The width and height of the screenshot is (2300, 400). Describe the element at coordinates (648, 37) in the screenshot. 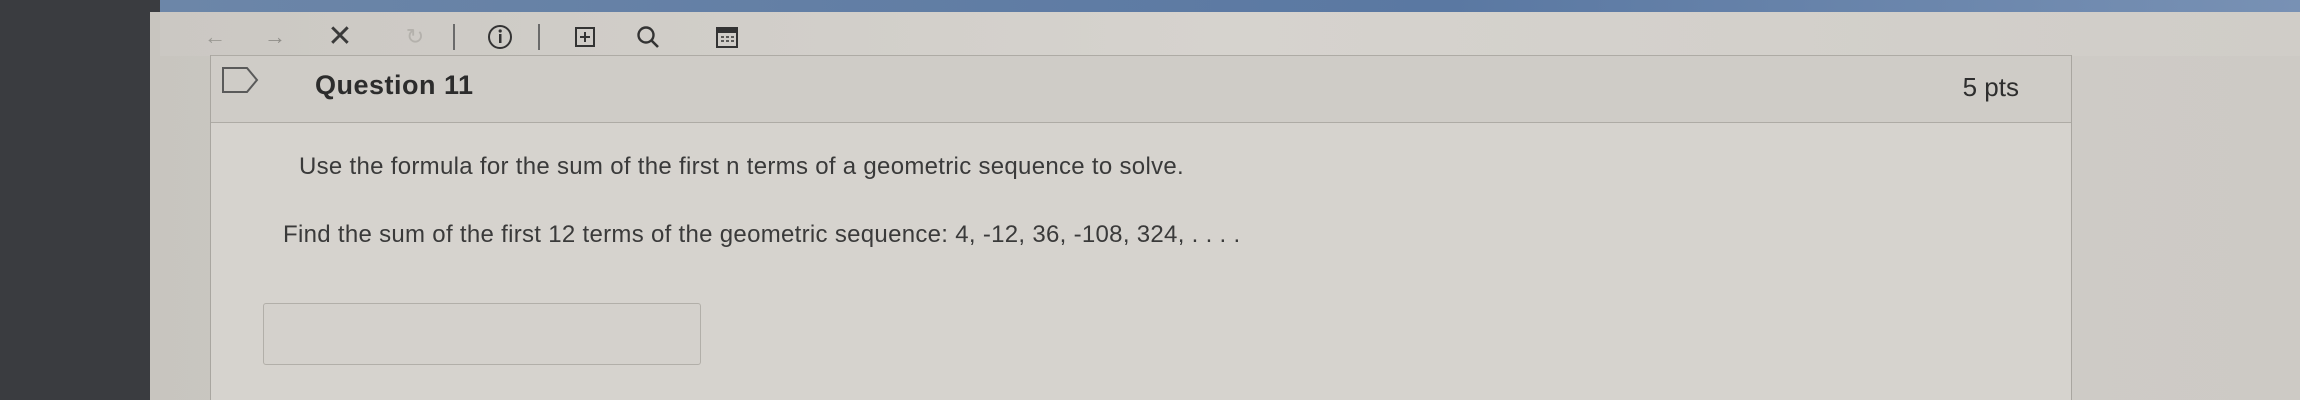

I see `search-icon` at that location.